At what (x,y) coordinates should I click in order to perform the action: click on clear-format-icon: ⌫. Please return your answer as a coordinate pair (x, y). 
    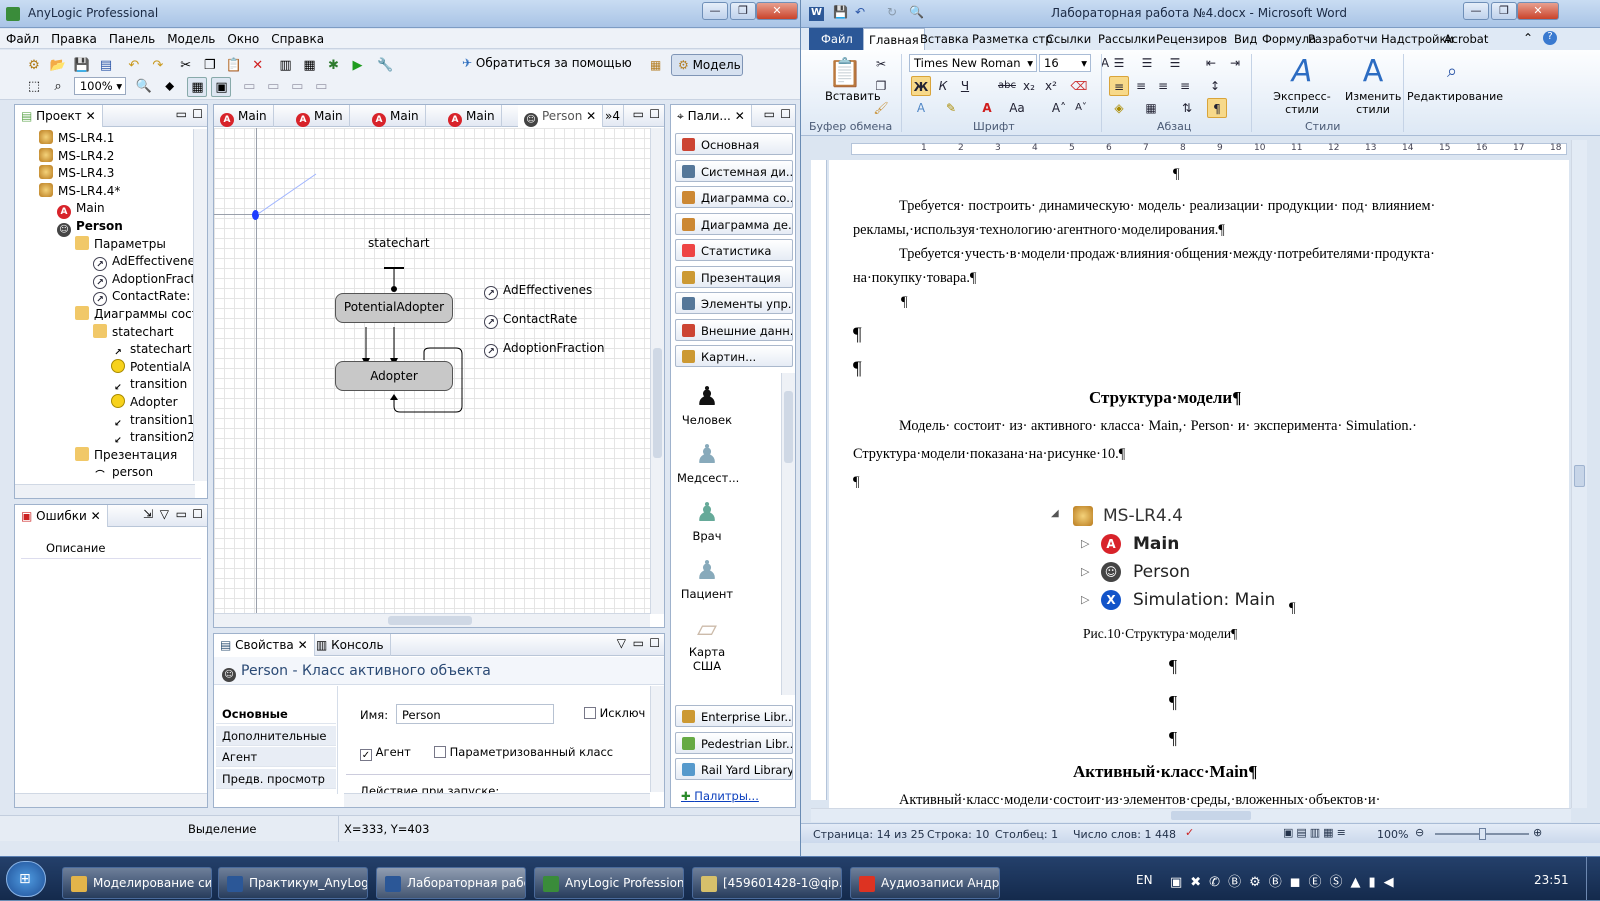
    Looking at the image, I should click on (1079, 86).